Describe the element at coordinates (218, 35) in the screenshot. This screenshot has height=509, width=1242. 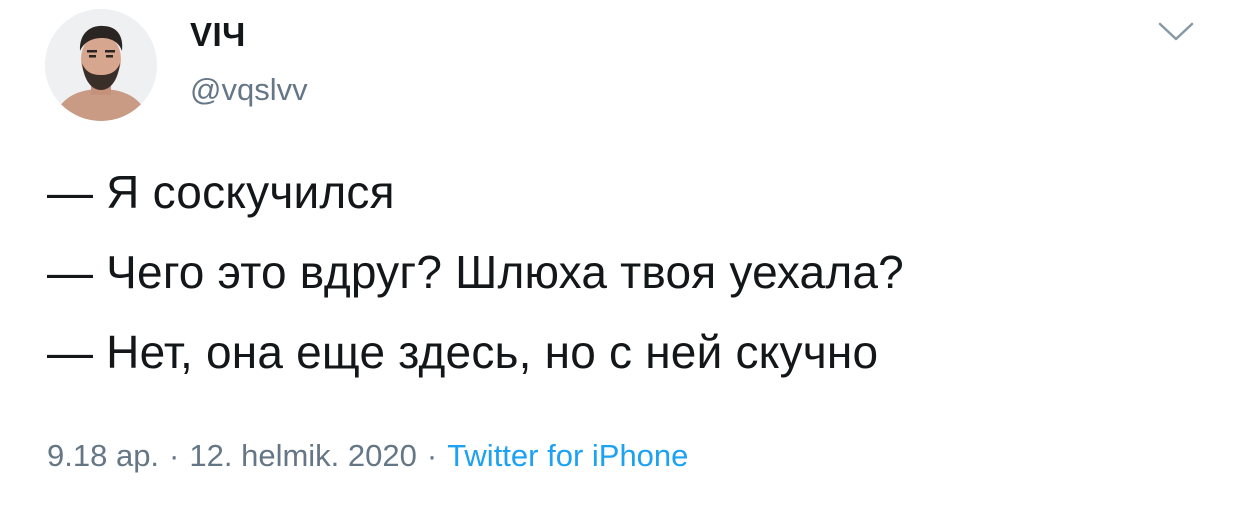
I see `author-display-name: VIЧ` at that location.